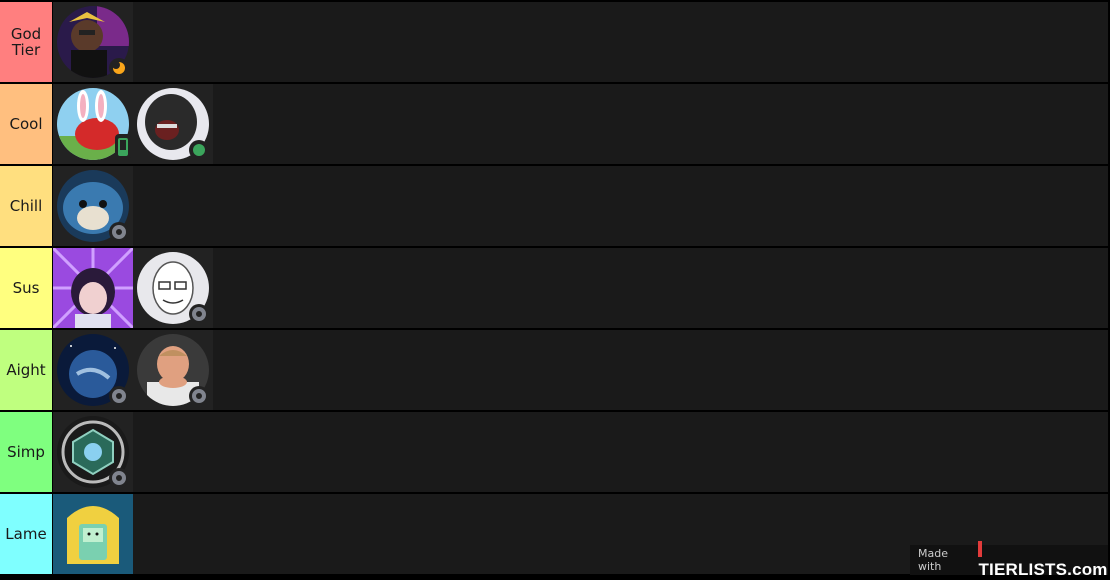 This screenshot has height=580, width=1110. I want to click on logo-text: TIERLISTS.com, so click(1043, 569).